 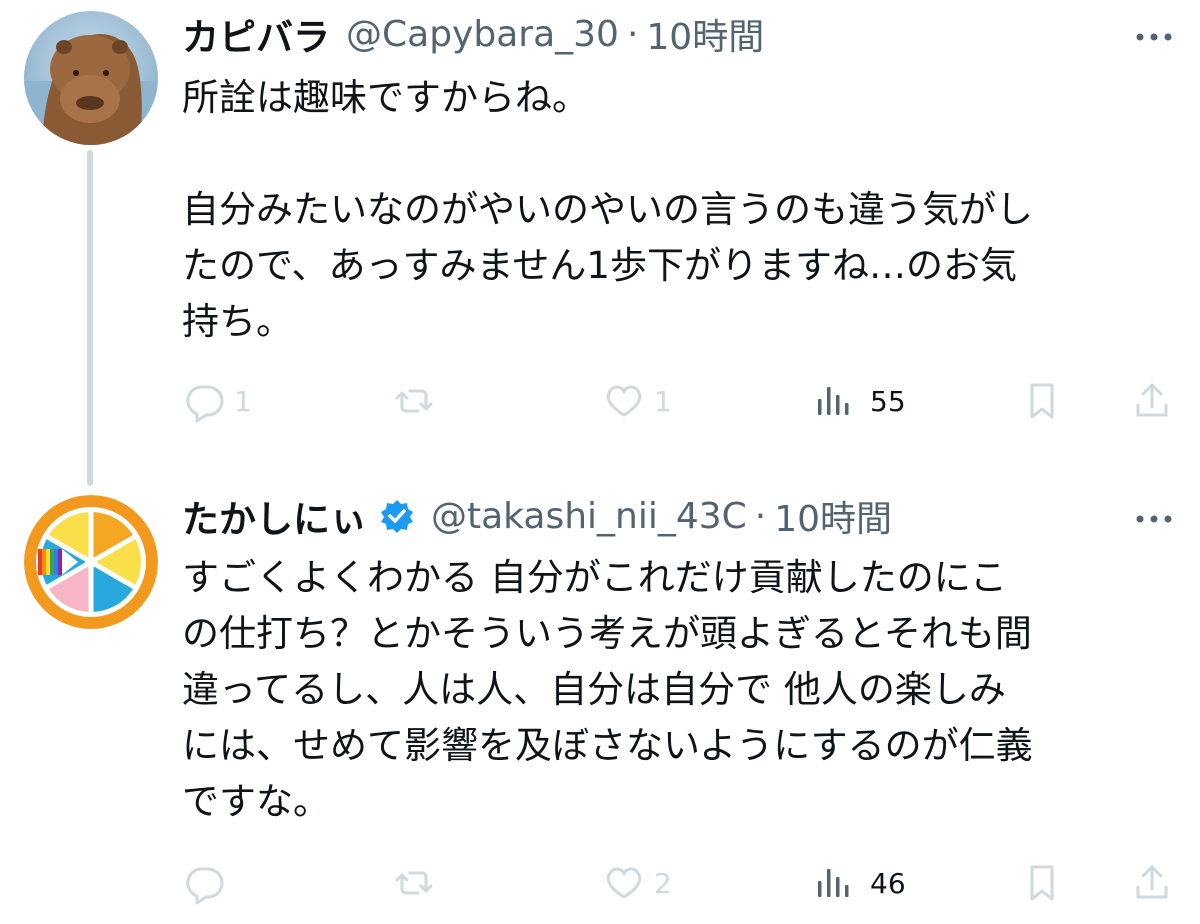 What do you see at coordinates (607, 745) in the screenshot?
I see `tweet-text-line: には、せめて影響を及ぼさないようにするのが仁義` at bounding box center [607, 745].